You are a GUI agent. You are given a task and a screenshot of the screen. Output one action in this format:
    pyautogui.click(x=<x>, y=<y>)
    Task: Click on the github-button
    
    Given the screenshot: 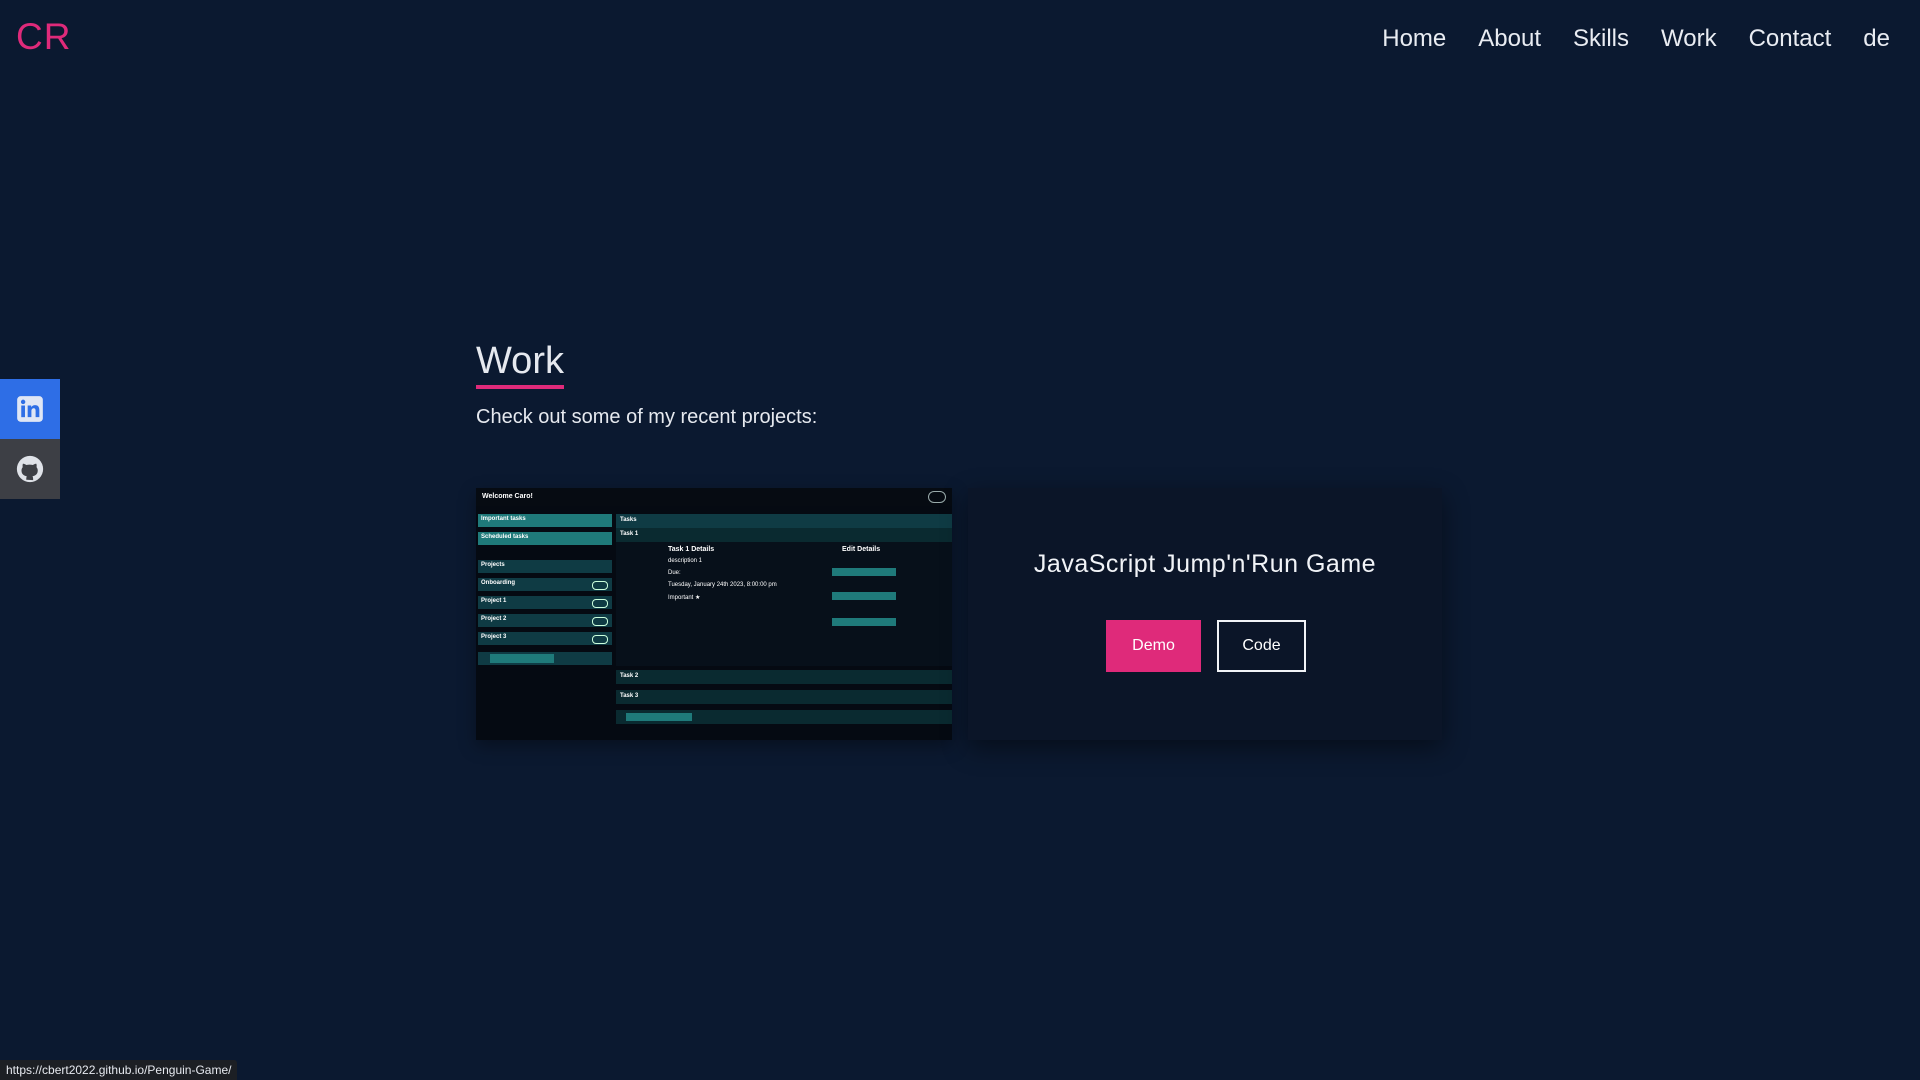 What is the action you would take?
    pyautogui.click(x=30, y=469)
    